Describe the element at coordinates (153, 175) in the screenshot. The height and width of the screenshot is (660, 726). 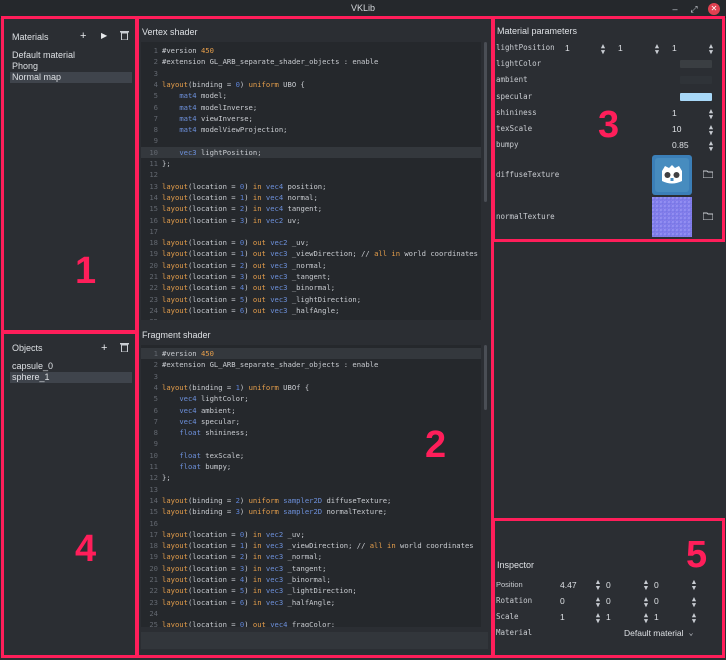
I see `vertex-code-line: 12` at that location.